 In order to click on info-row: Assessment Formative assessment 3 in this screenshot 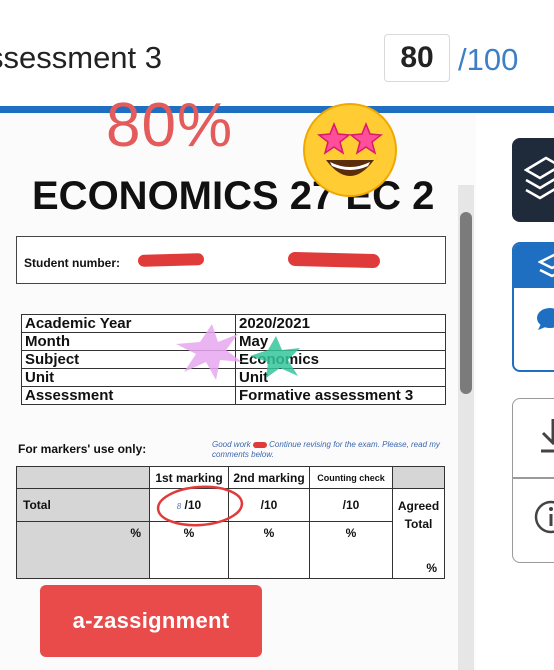, I will do `click(233, 395)`.